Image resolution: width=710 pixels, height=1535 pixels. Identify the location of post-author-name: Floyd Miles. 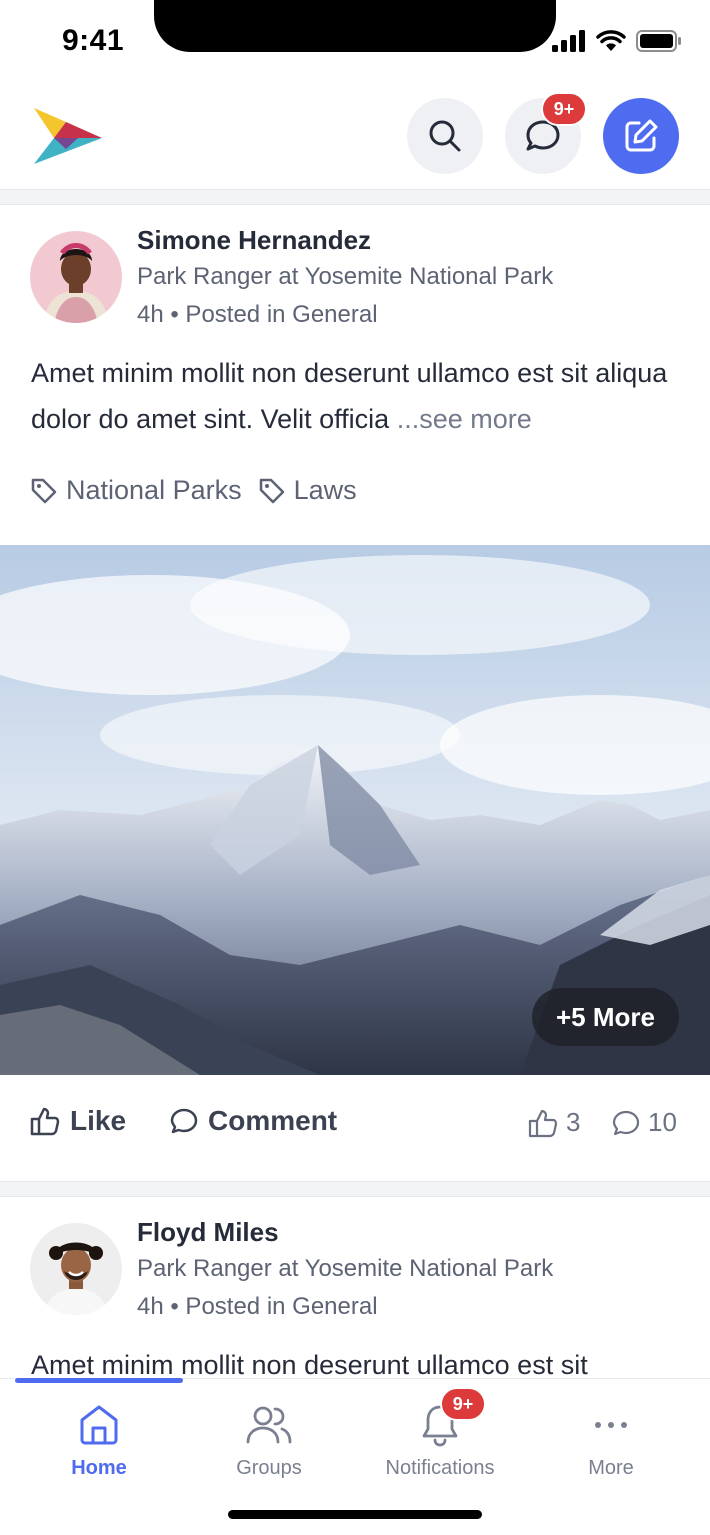
(208, 1232).